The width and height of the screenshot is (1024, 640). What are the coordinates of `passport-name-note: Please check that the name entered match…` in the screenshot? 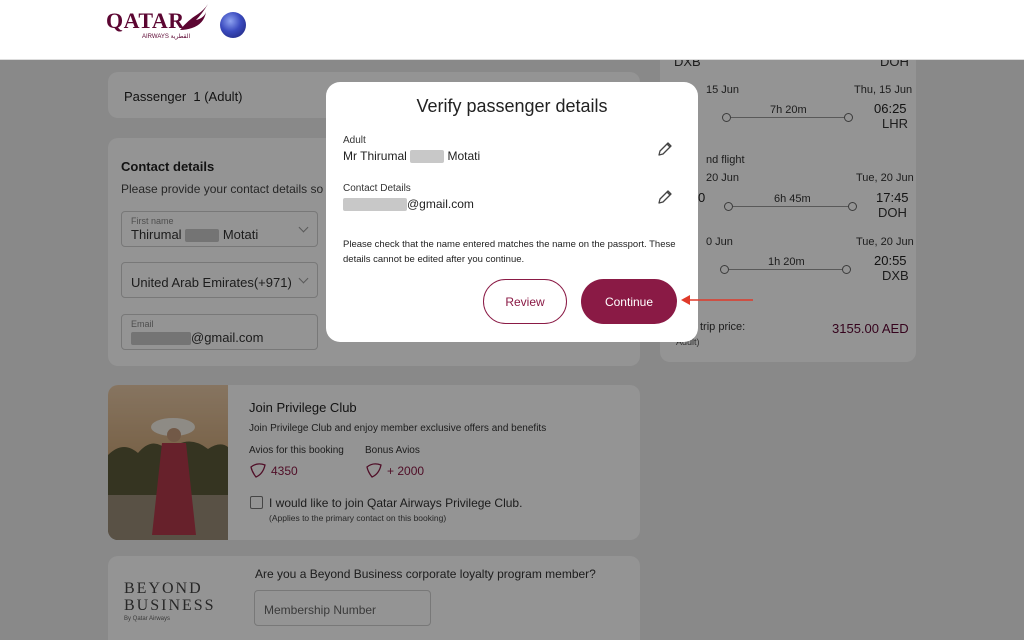 It's located at (509, 252).